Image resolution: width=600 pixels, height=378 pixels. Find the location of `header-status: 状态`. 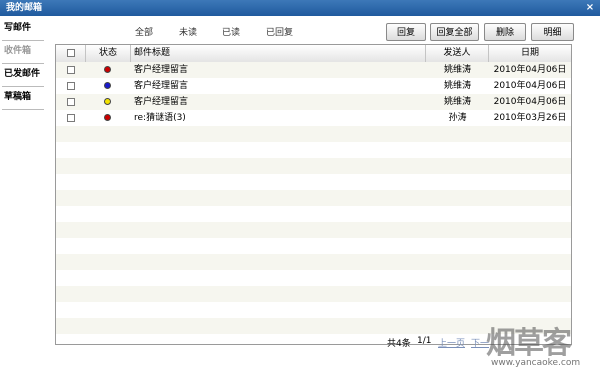

header-status: 状态 is located at coordinates (108, 53).